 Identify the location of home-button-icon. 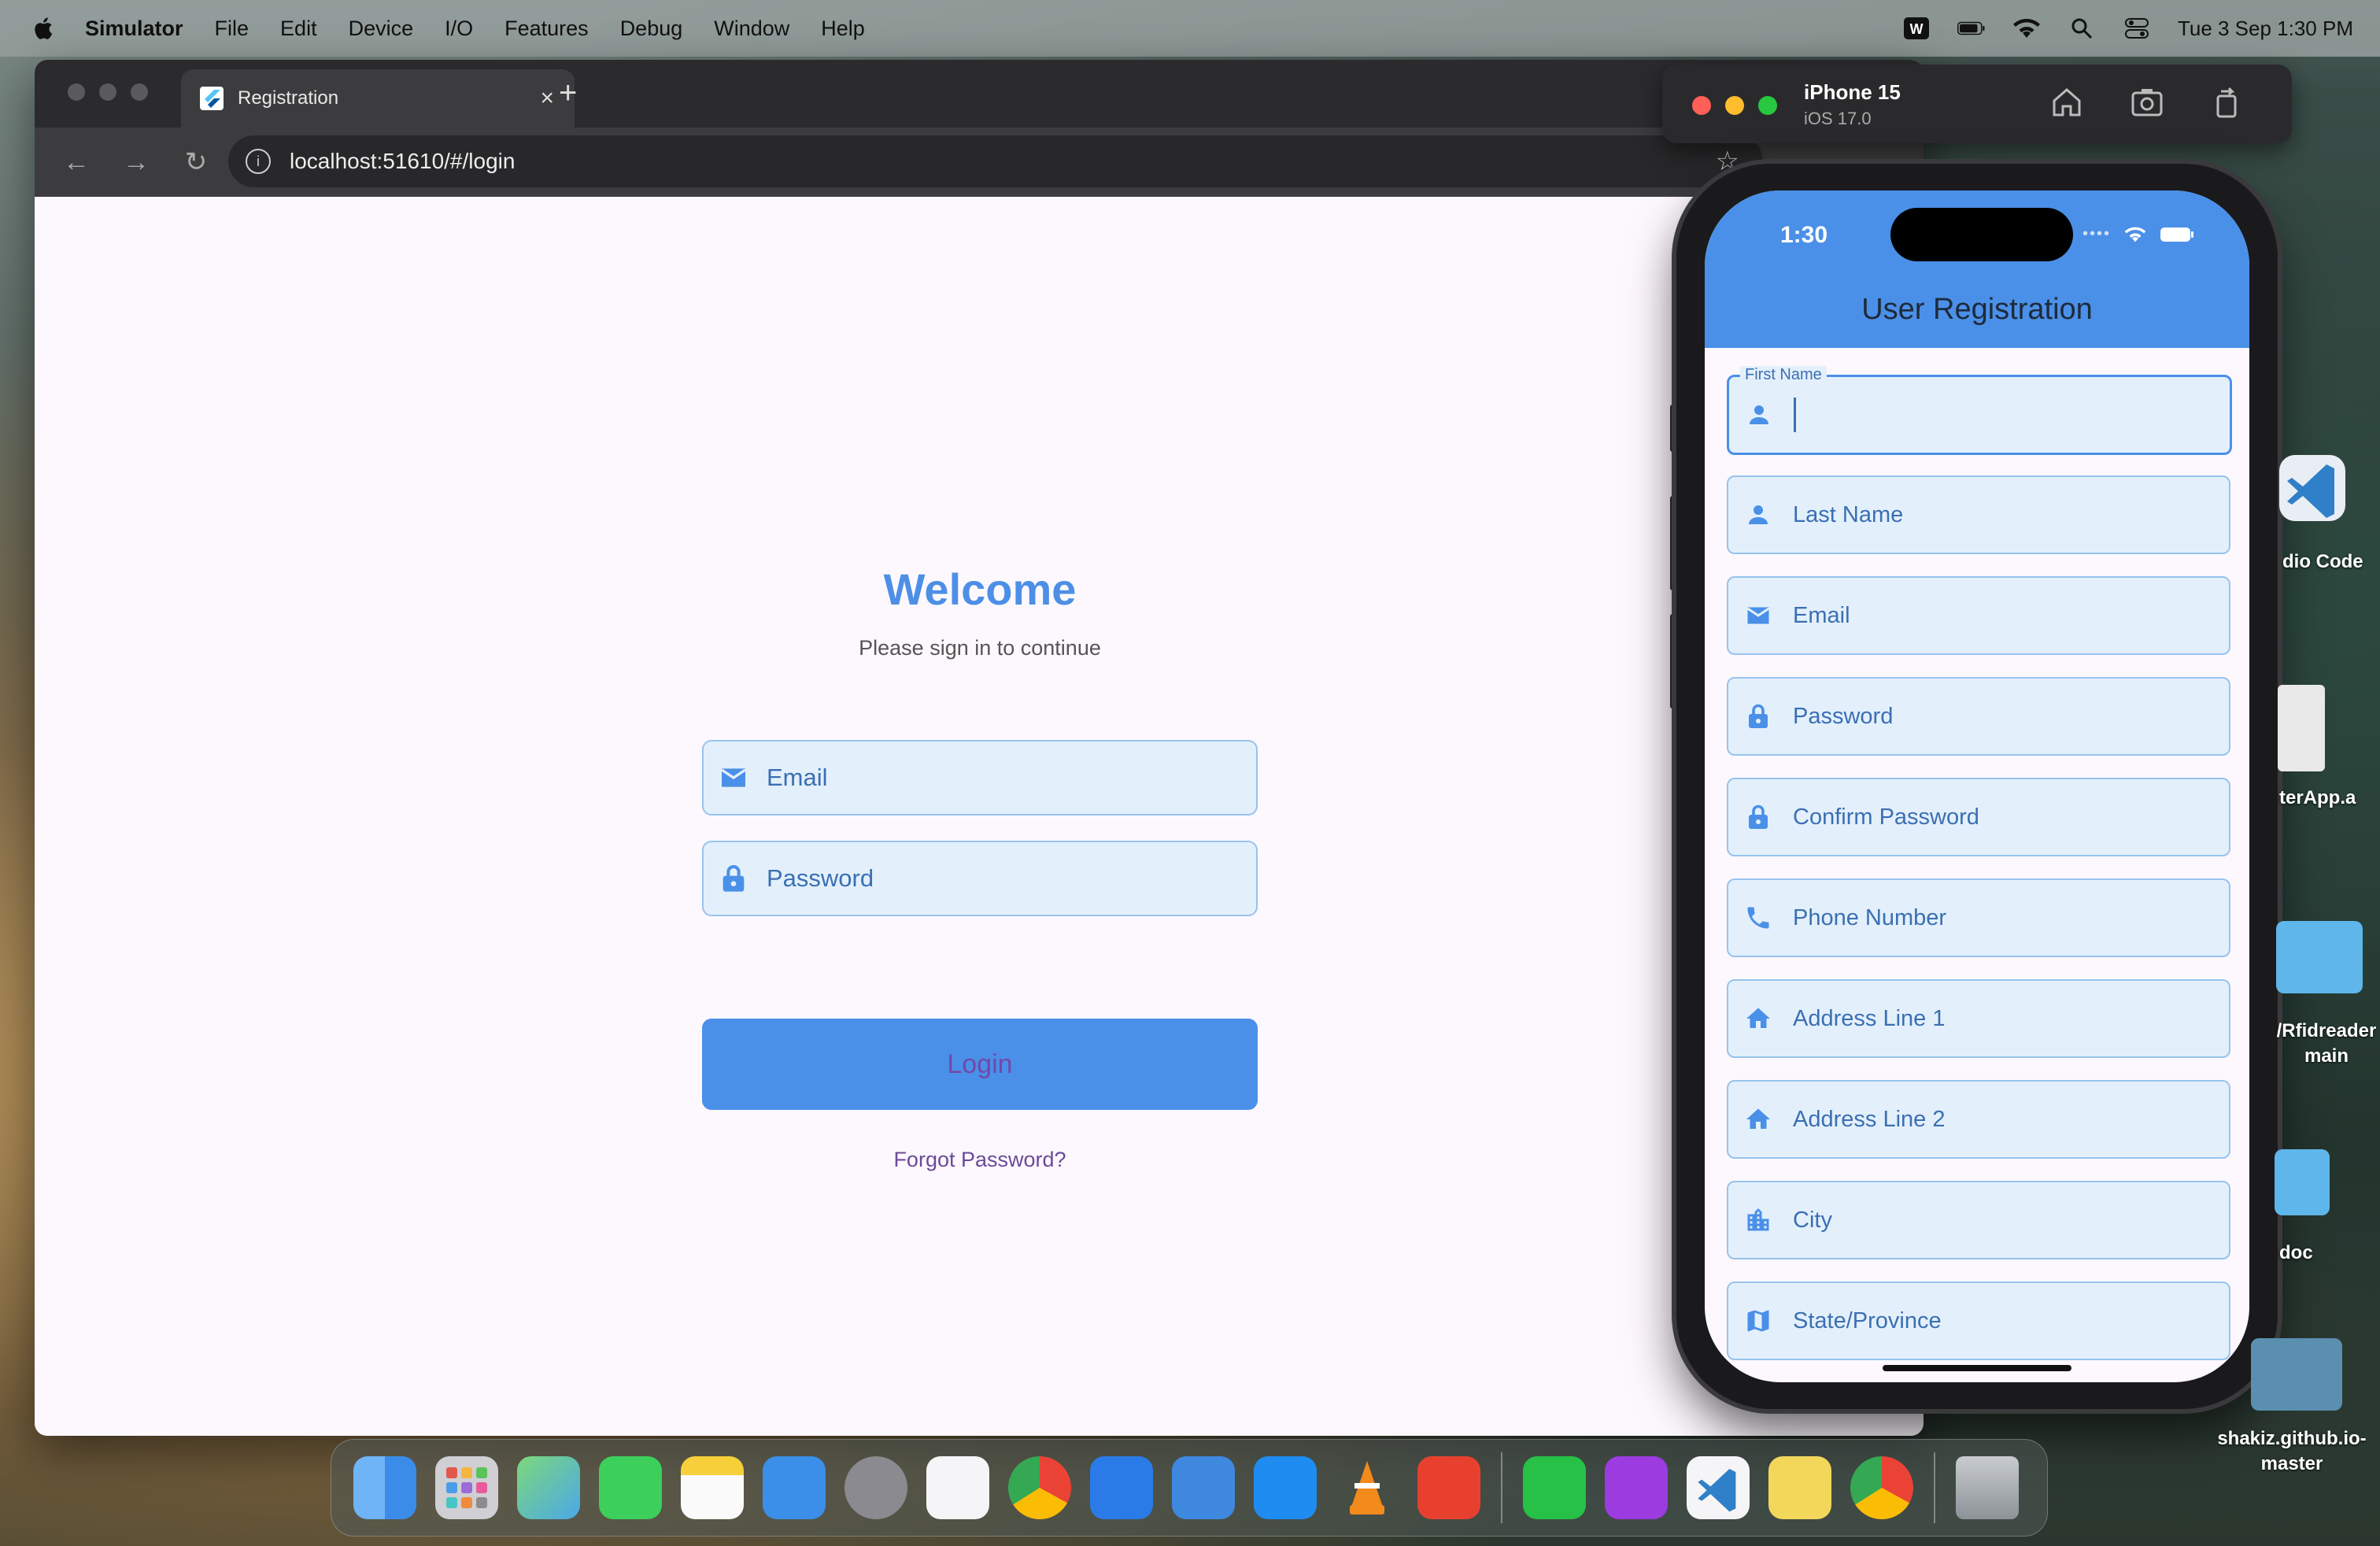
(2066, 103).